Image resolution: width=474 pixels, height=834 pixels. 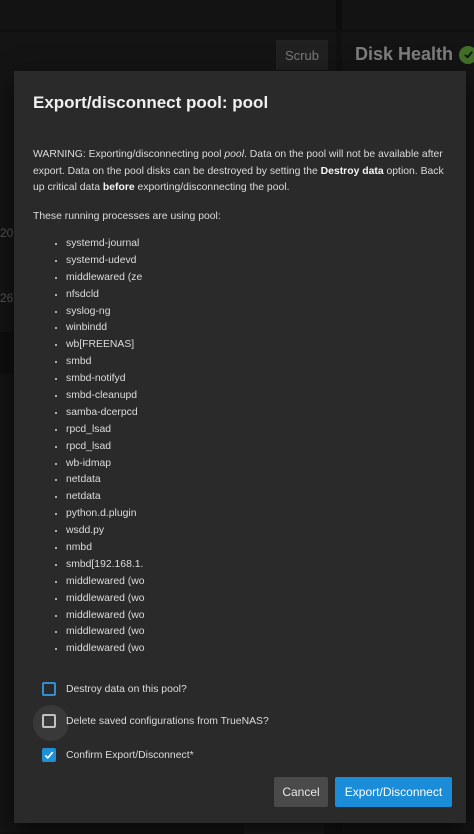 What do you see at coordinates (105, 362) in the screenshot?
I see `process-list-item: smbd` at bounding box center [105, 362].